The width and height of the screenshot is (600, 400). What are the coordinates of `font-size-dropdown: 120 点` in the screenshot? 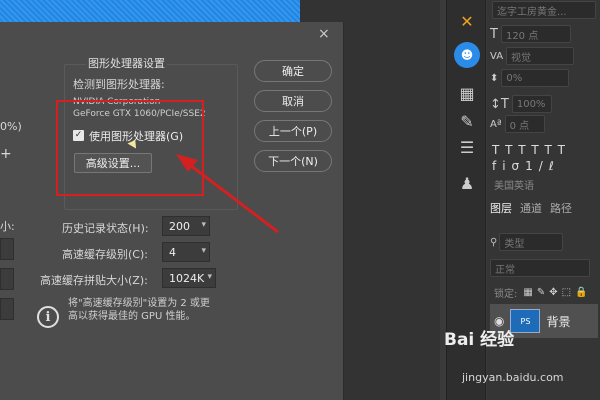 It's located at (535, 34).